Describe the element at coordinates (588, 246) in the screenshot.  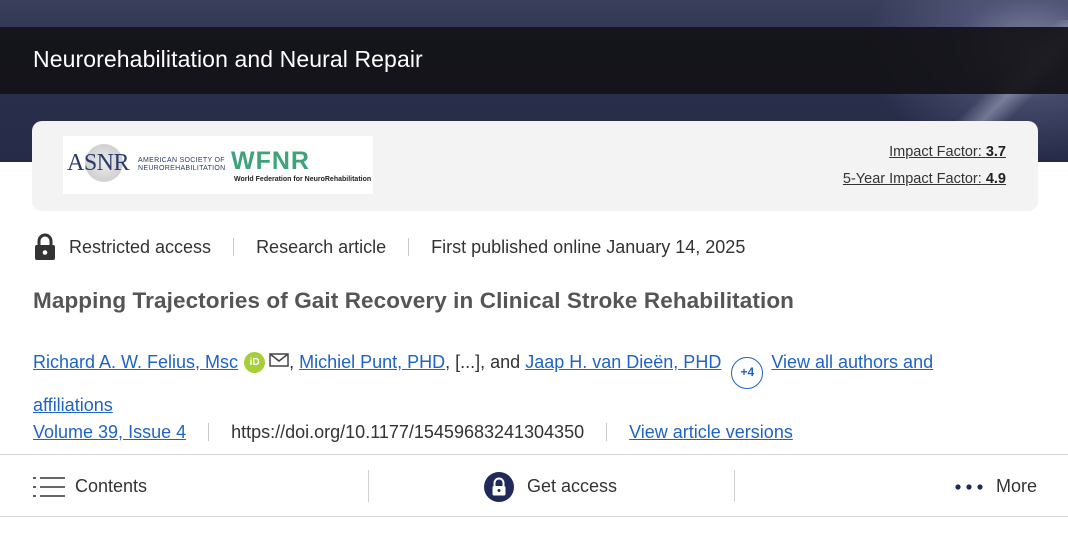
I see `publish-date: First published online January 14, 2025` at that location.